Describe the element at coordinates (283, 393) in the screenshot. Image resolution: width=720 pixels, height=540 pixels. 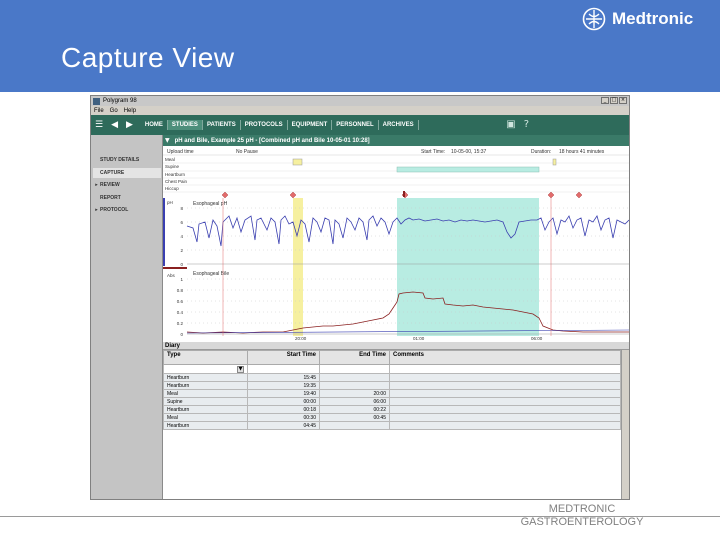
I see `cell-start-time: 19:40` at that location.